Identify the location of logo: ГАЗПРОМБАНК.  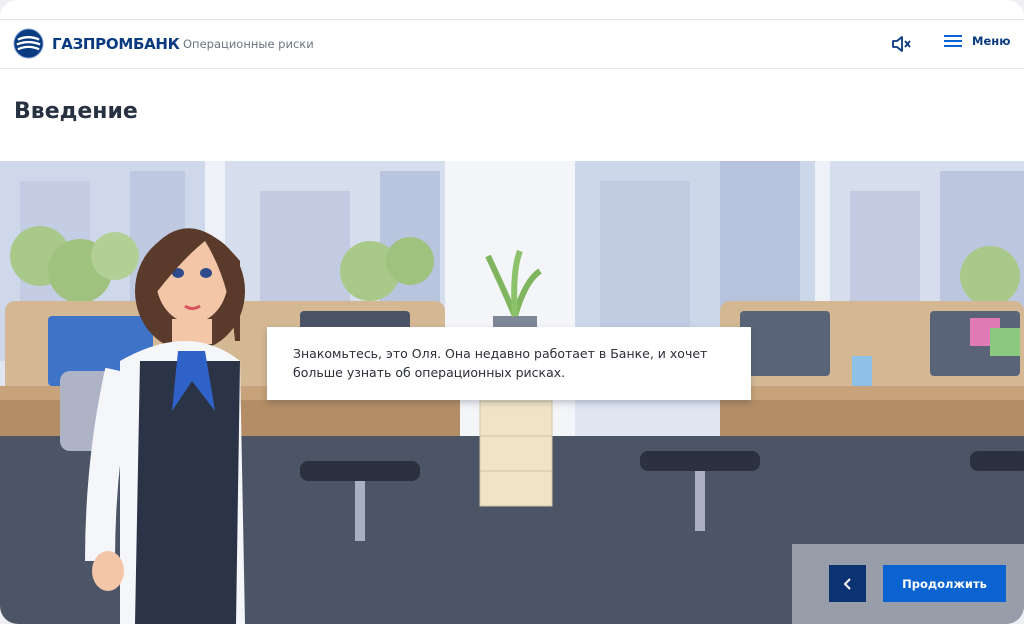
(96, 43).